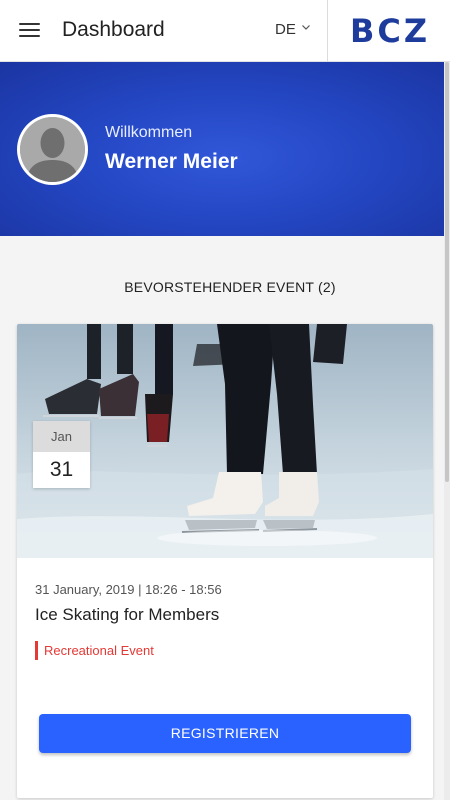  Describe the element at coordinates (94, 650) in the screenshot. I see `event-category-tag: Recreational Event` at that location.